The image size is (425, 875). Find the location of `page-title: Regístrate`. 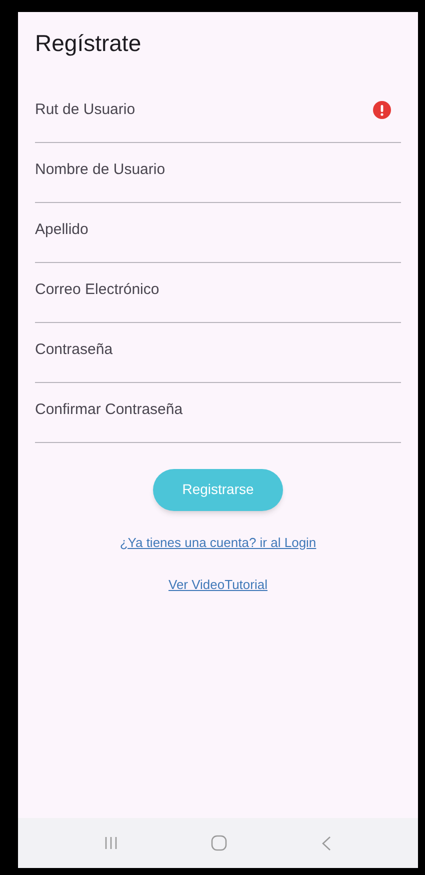

page-title: Regístrate is located at coordinates (88, 43).